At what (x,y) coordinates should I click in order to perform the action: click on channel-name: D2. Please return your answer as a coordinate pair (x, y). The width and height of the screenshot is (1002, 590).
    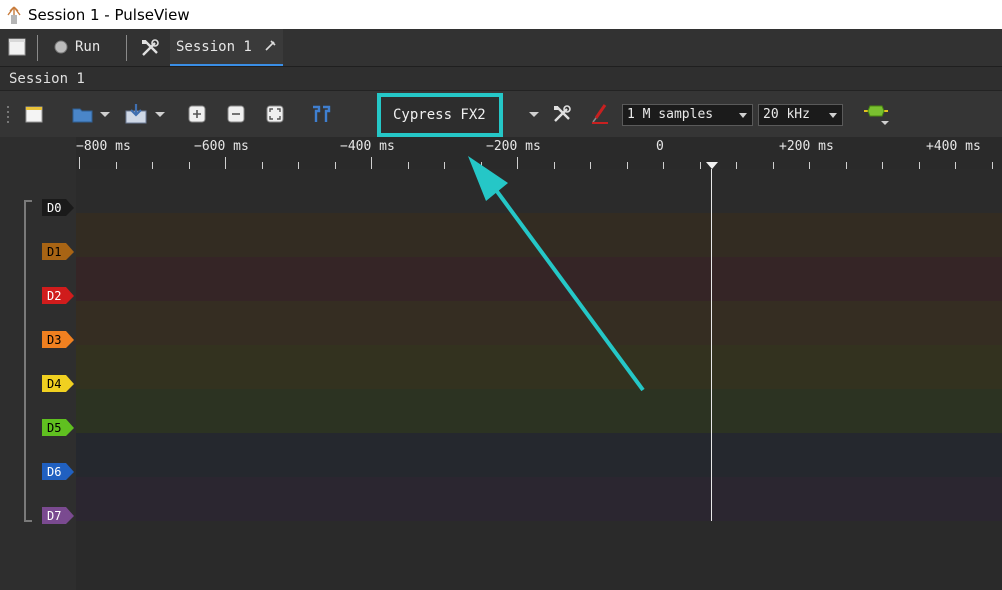
    Looking at the image, I should click on (54, 296).